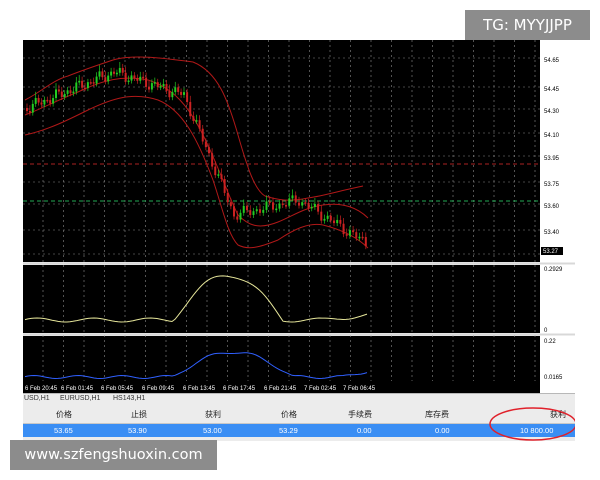 This screenshot has height=480, width=600. I want to click on price-label: 54.45, so click(552, 90).